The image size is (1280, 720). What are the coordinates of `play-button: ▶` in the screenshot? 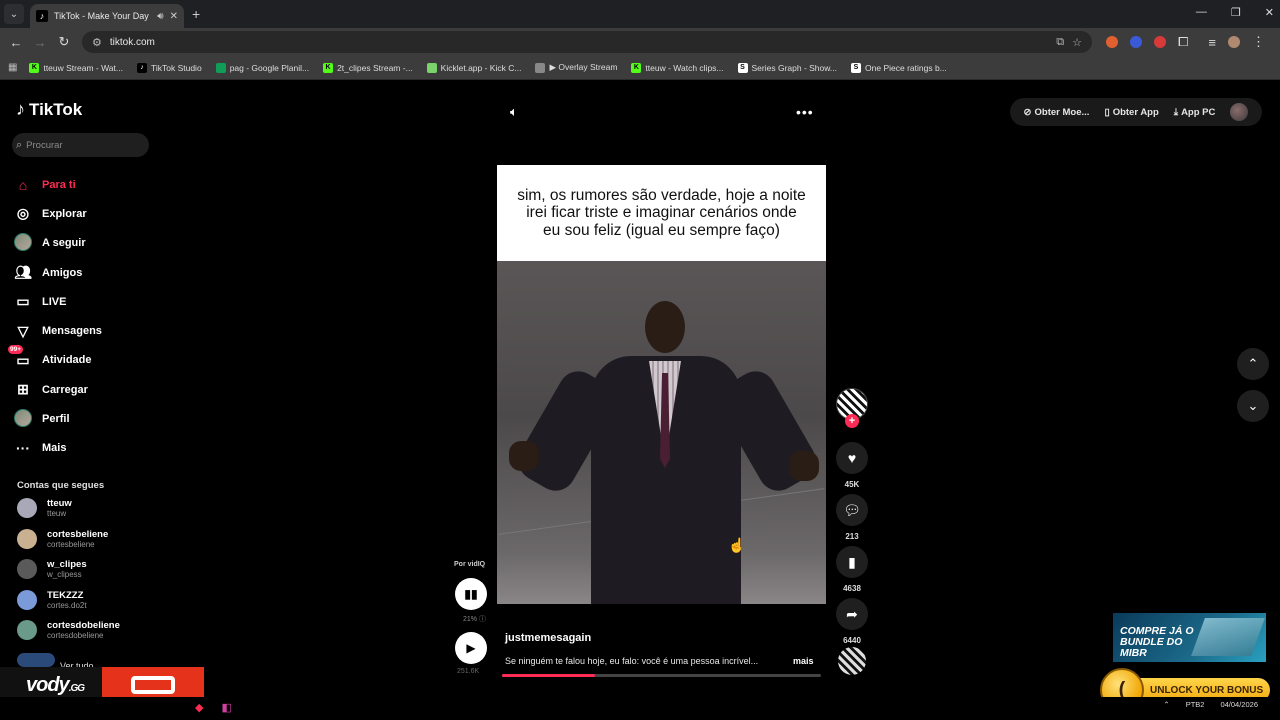 It's located at (471, 648).